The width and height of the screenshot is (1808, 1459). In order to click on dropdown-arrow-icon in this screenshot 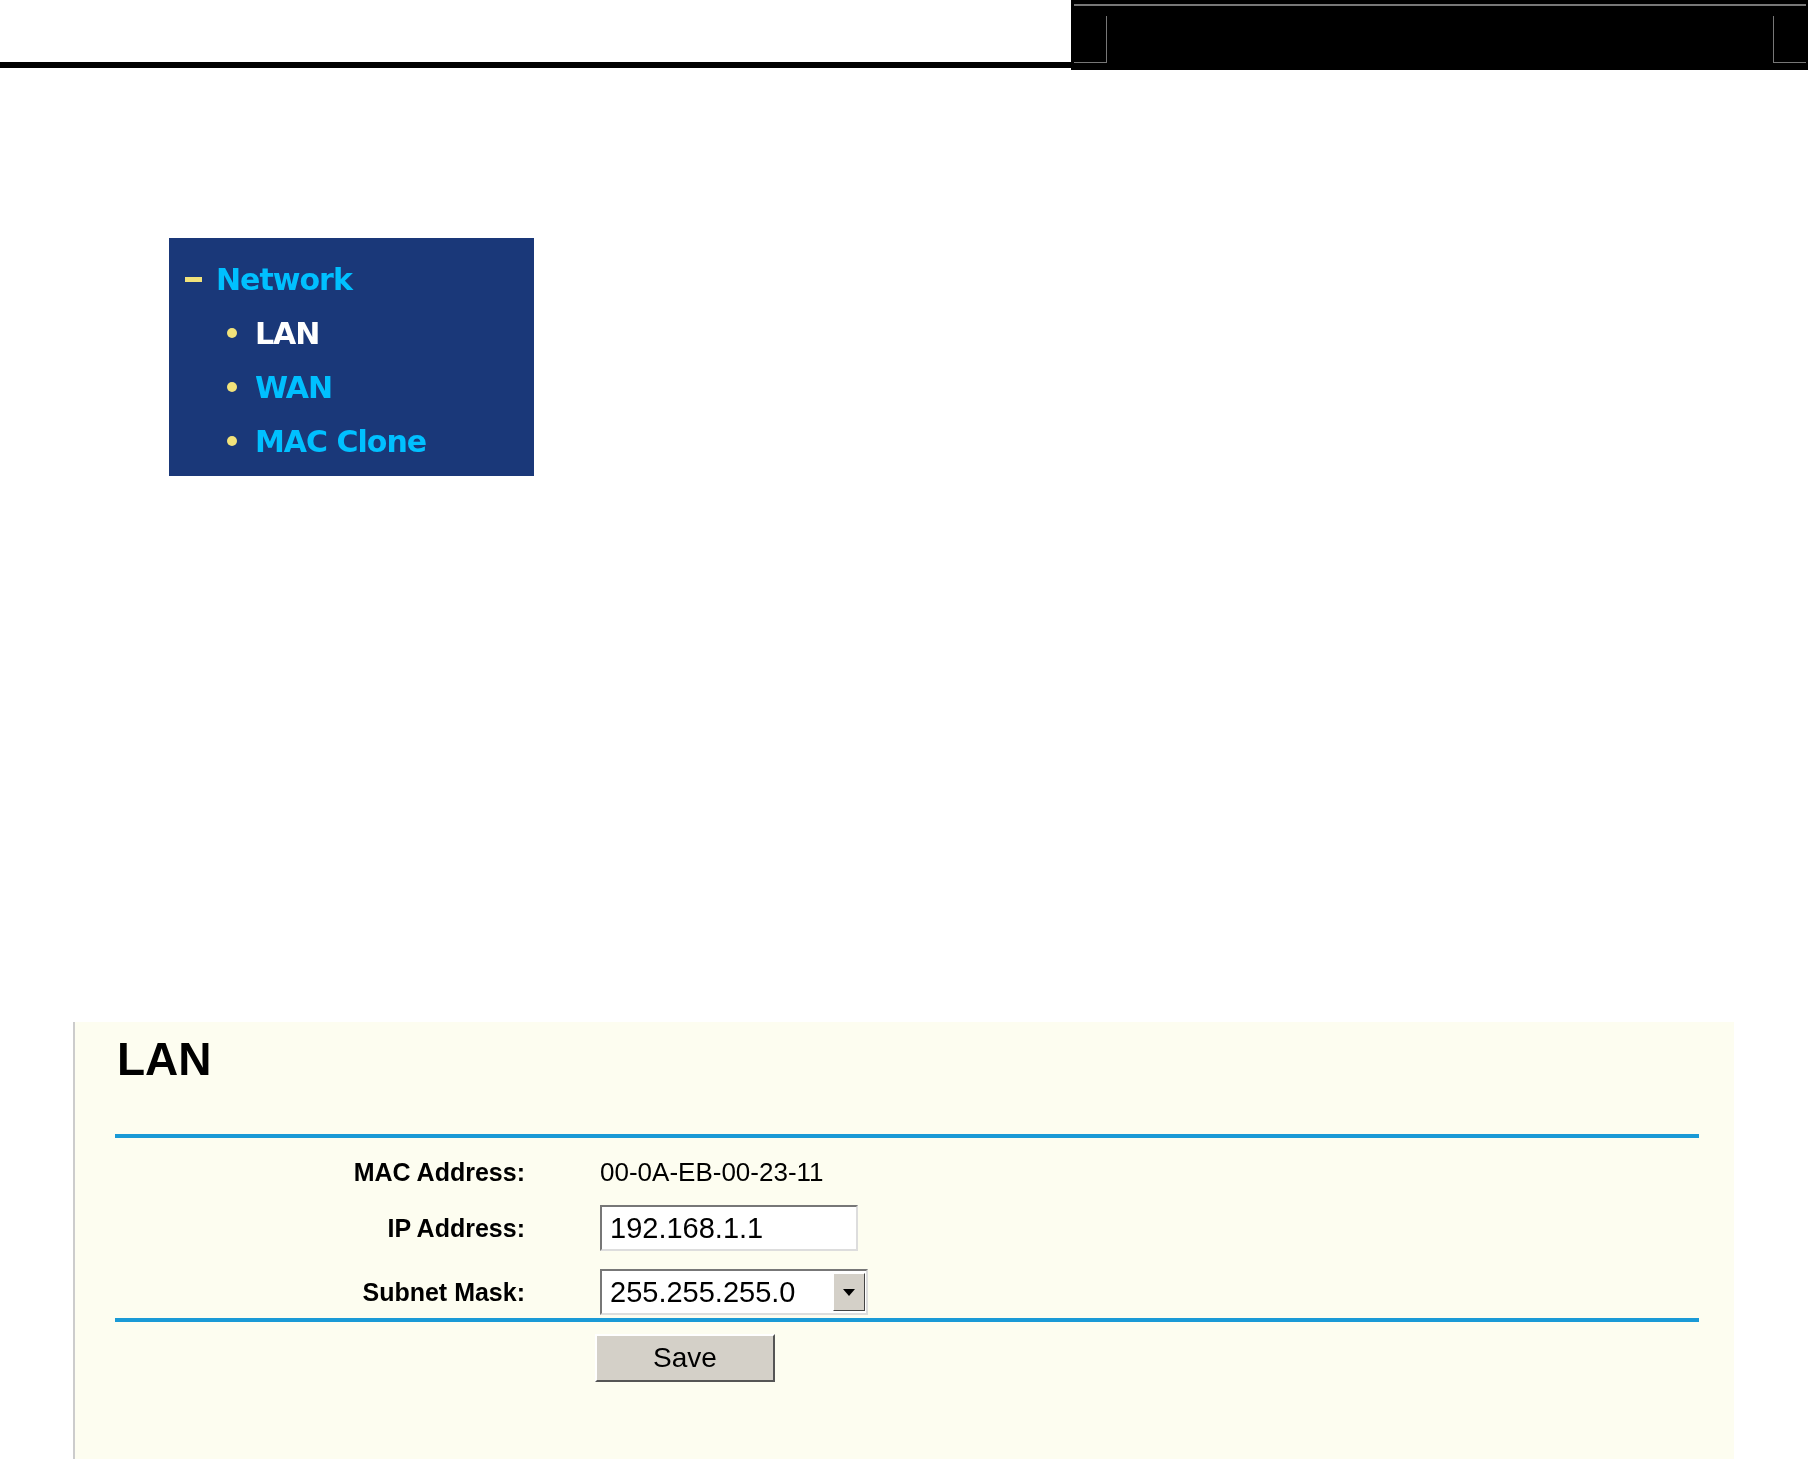, I will do `click(849, 1292)`.